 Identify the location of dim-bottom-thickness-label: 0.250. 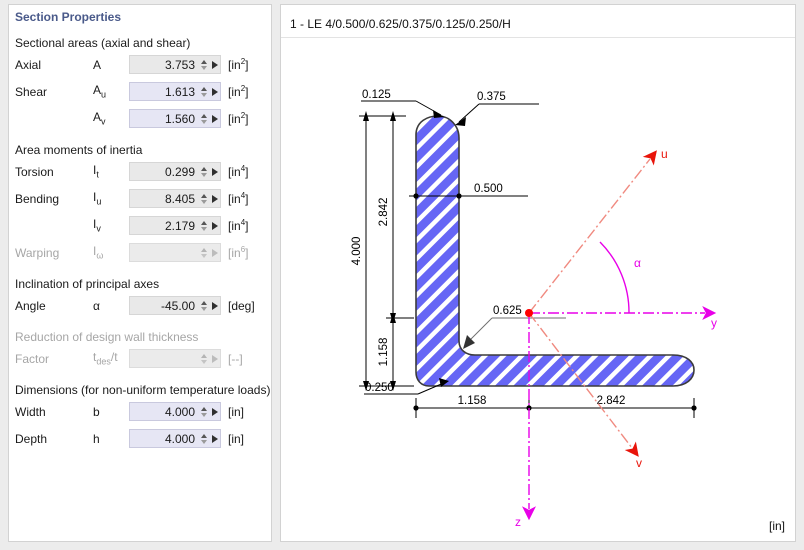
(379, 388).